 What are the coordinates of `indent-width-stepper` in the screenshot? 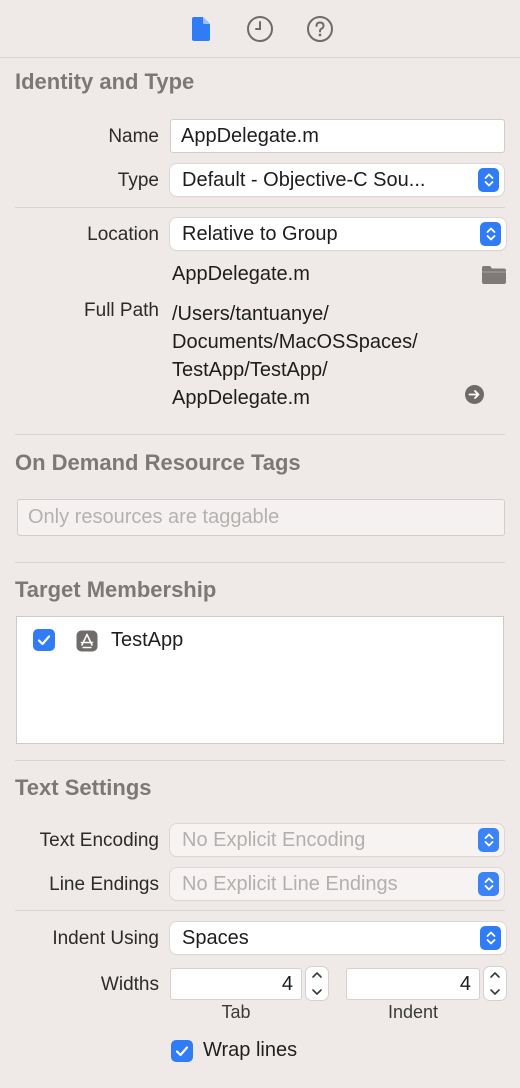 It's located at (495, 983).